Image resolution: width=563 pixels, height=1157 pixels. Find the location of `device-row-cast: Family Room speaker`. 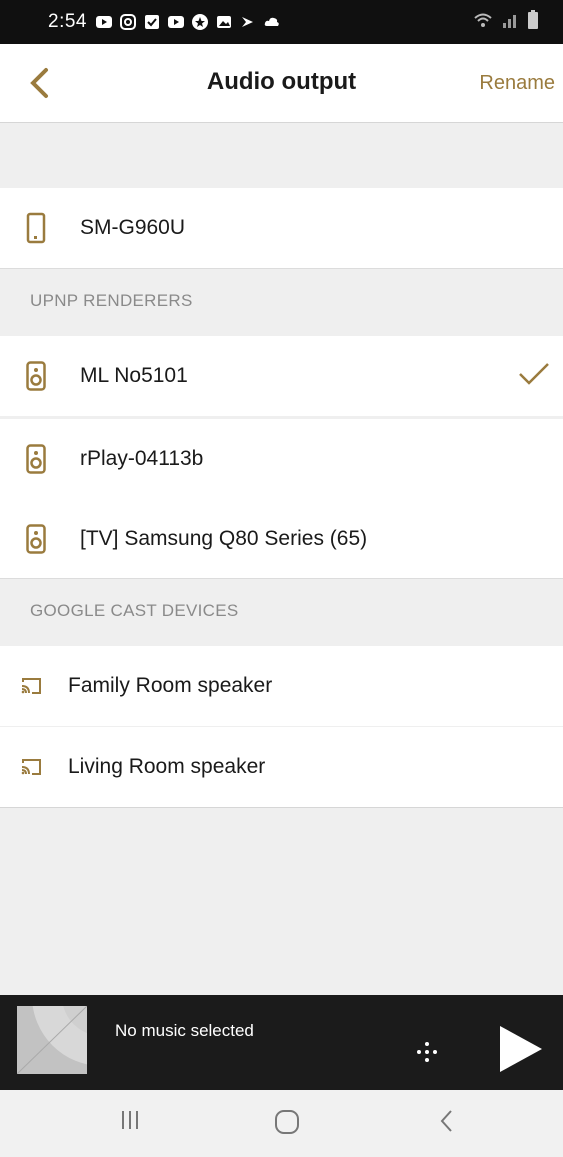

device-row-cast: Family Room speaker is located at coordinates (281, 686).